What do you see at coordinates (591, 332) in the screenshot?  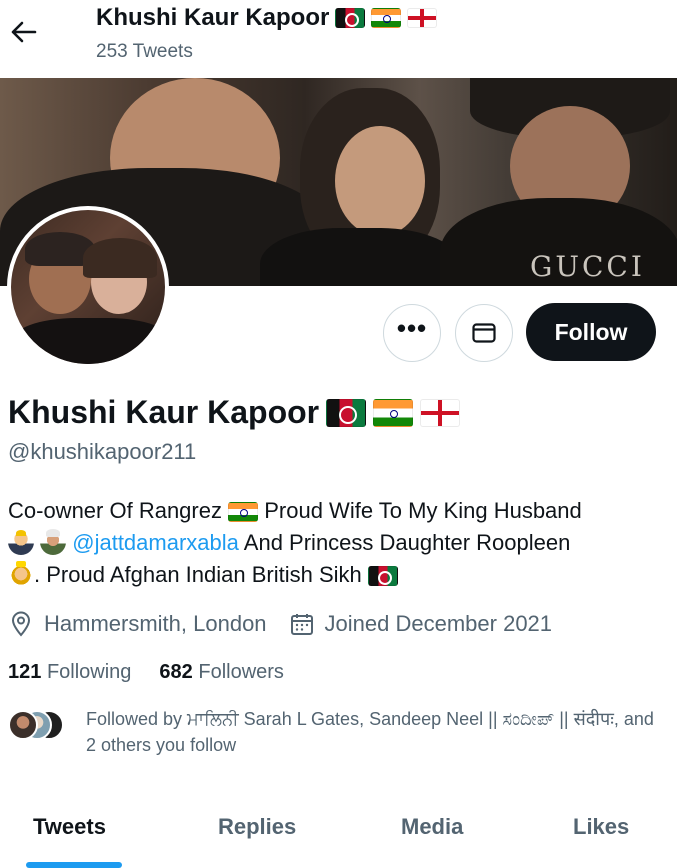 I see `follow-button: Follow` at bounding box center [591, 332].